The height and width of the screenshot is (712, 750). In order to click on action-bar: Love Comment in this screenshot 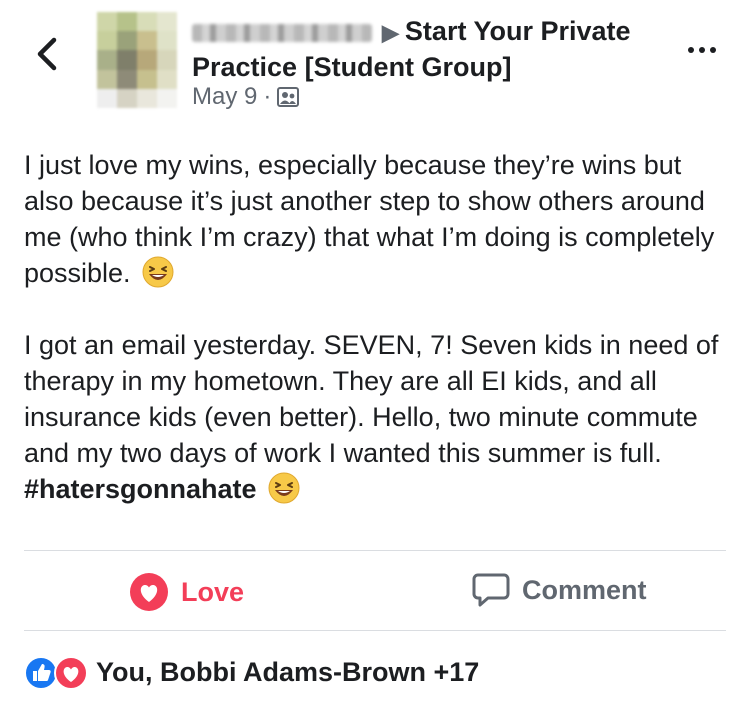, I will do `click(375, 591)`.